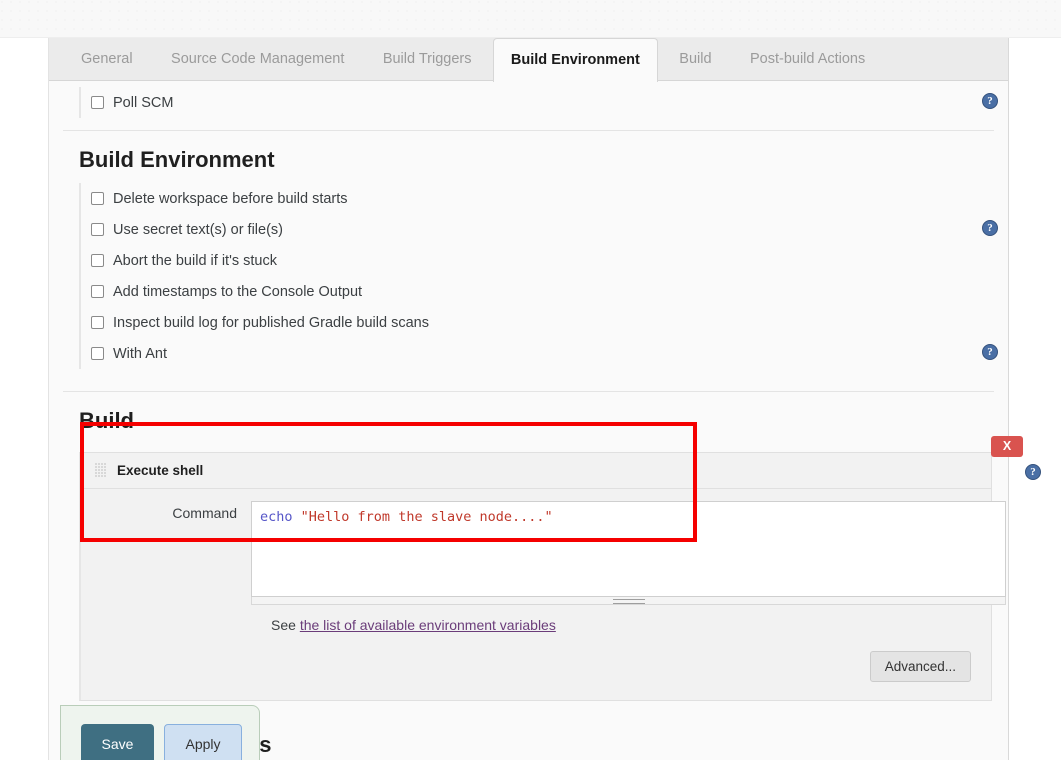 The image size is (1061, 760). Describe the element at coordinates (276, 517) in the screenshot. I see `shell-keyword-token: echo` at that location.